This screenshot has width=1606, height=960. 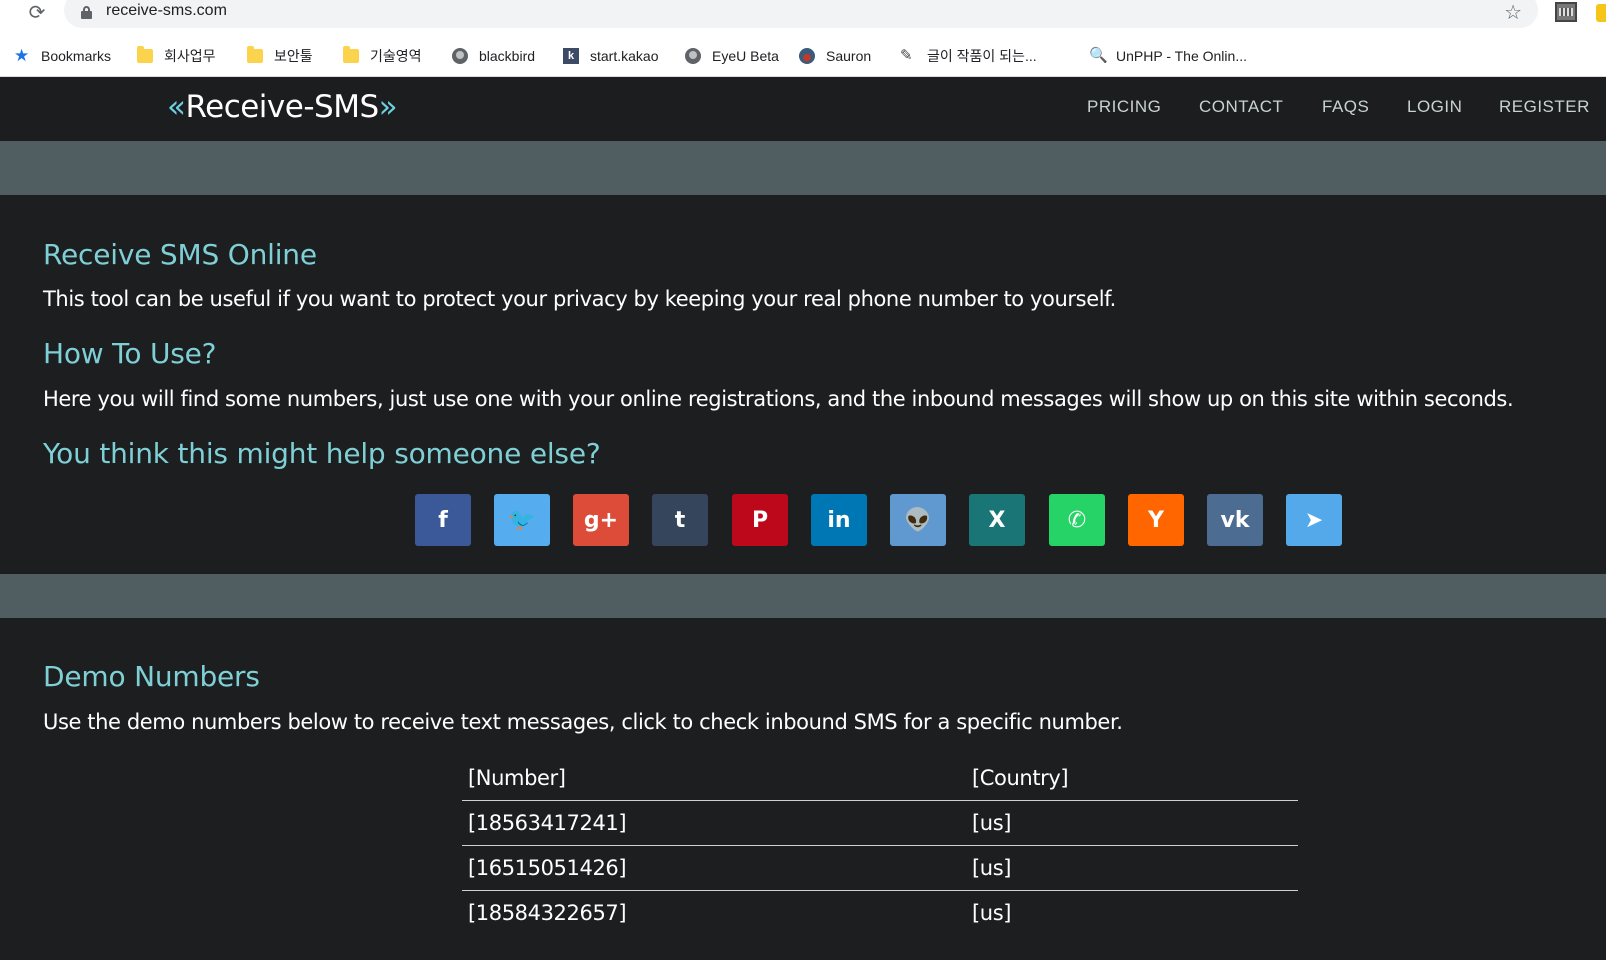 What do you see at coordinates (166, 11) in the screenshot?
I see `url-text: receive-sms.com` at bounding box center [166, 11].